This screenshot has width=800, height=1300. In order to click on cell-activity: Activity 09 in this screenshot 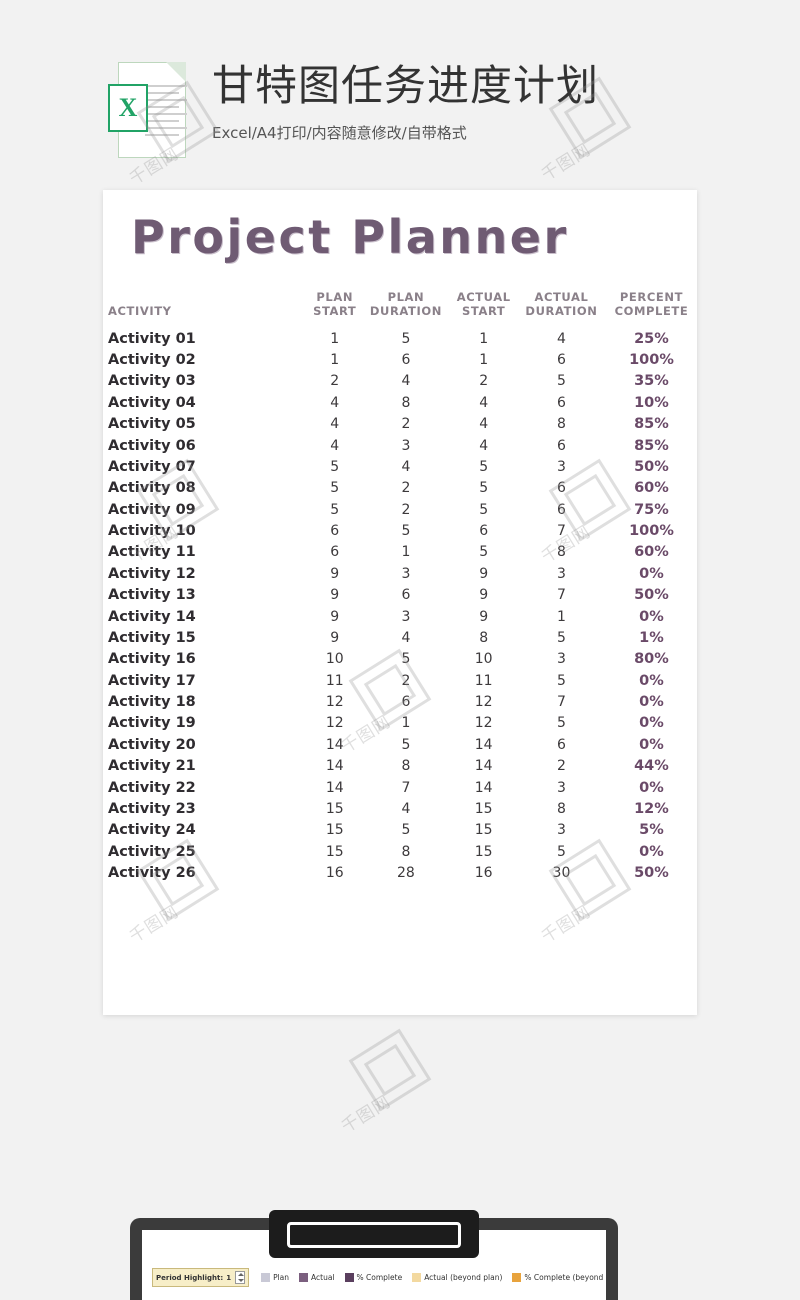, I will do `click(152, 509)`.